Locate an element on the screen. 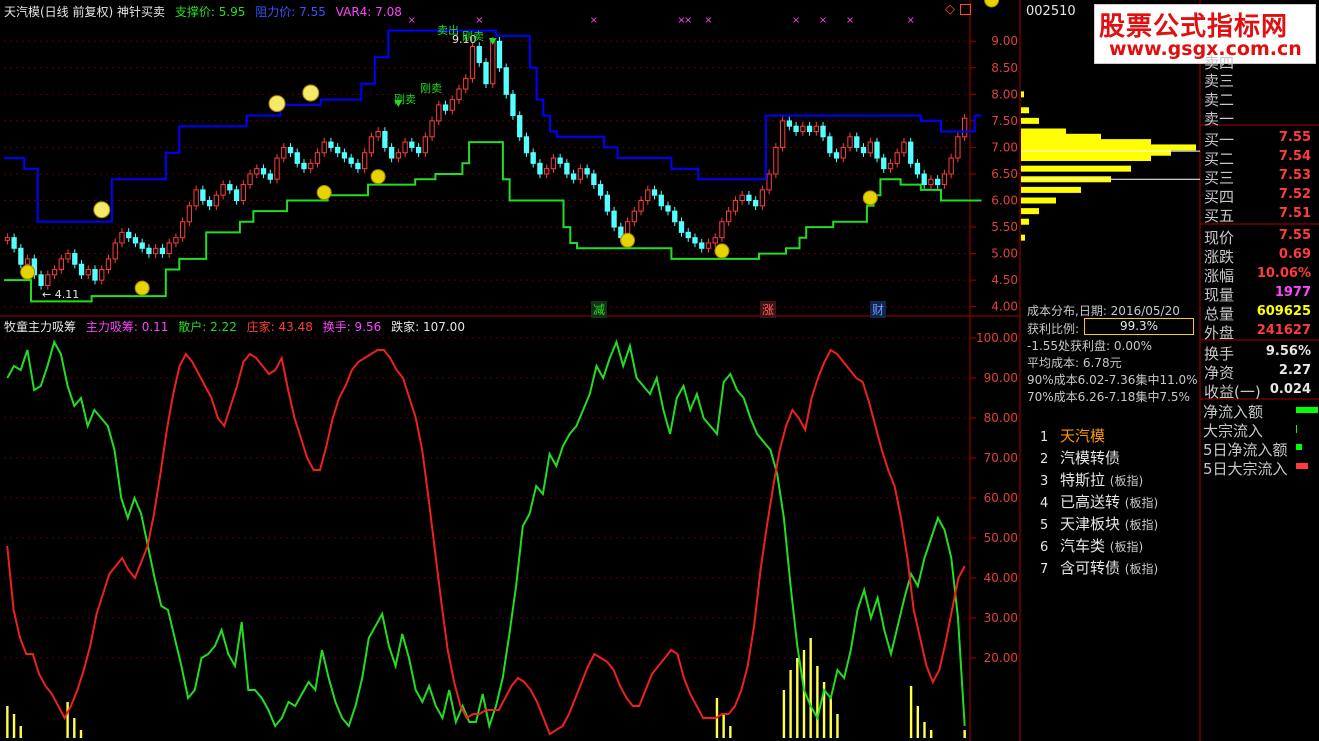 The width and height of the screenshot is (1319, 741). related-idx-5: 5 is located at coordinates (1044, 525).